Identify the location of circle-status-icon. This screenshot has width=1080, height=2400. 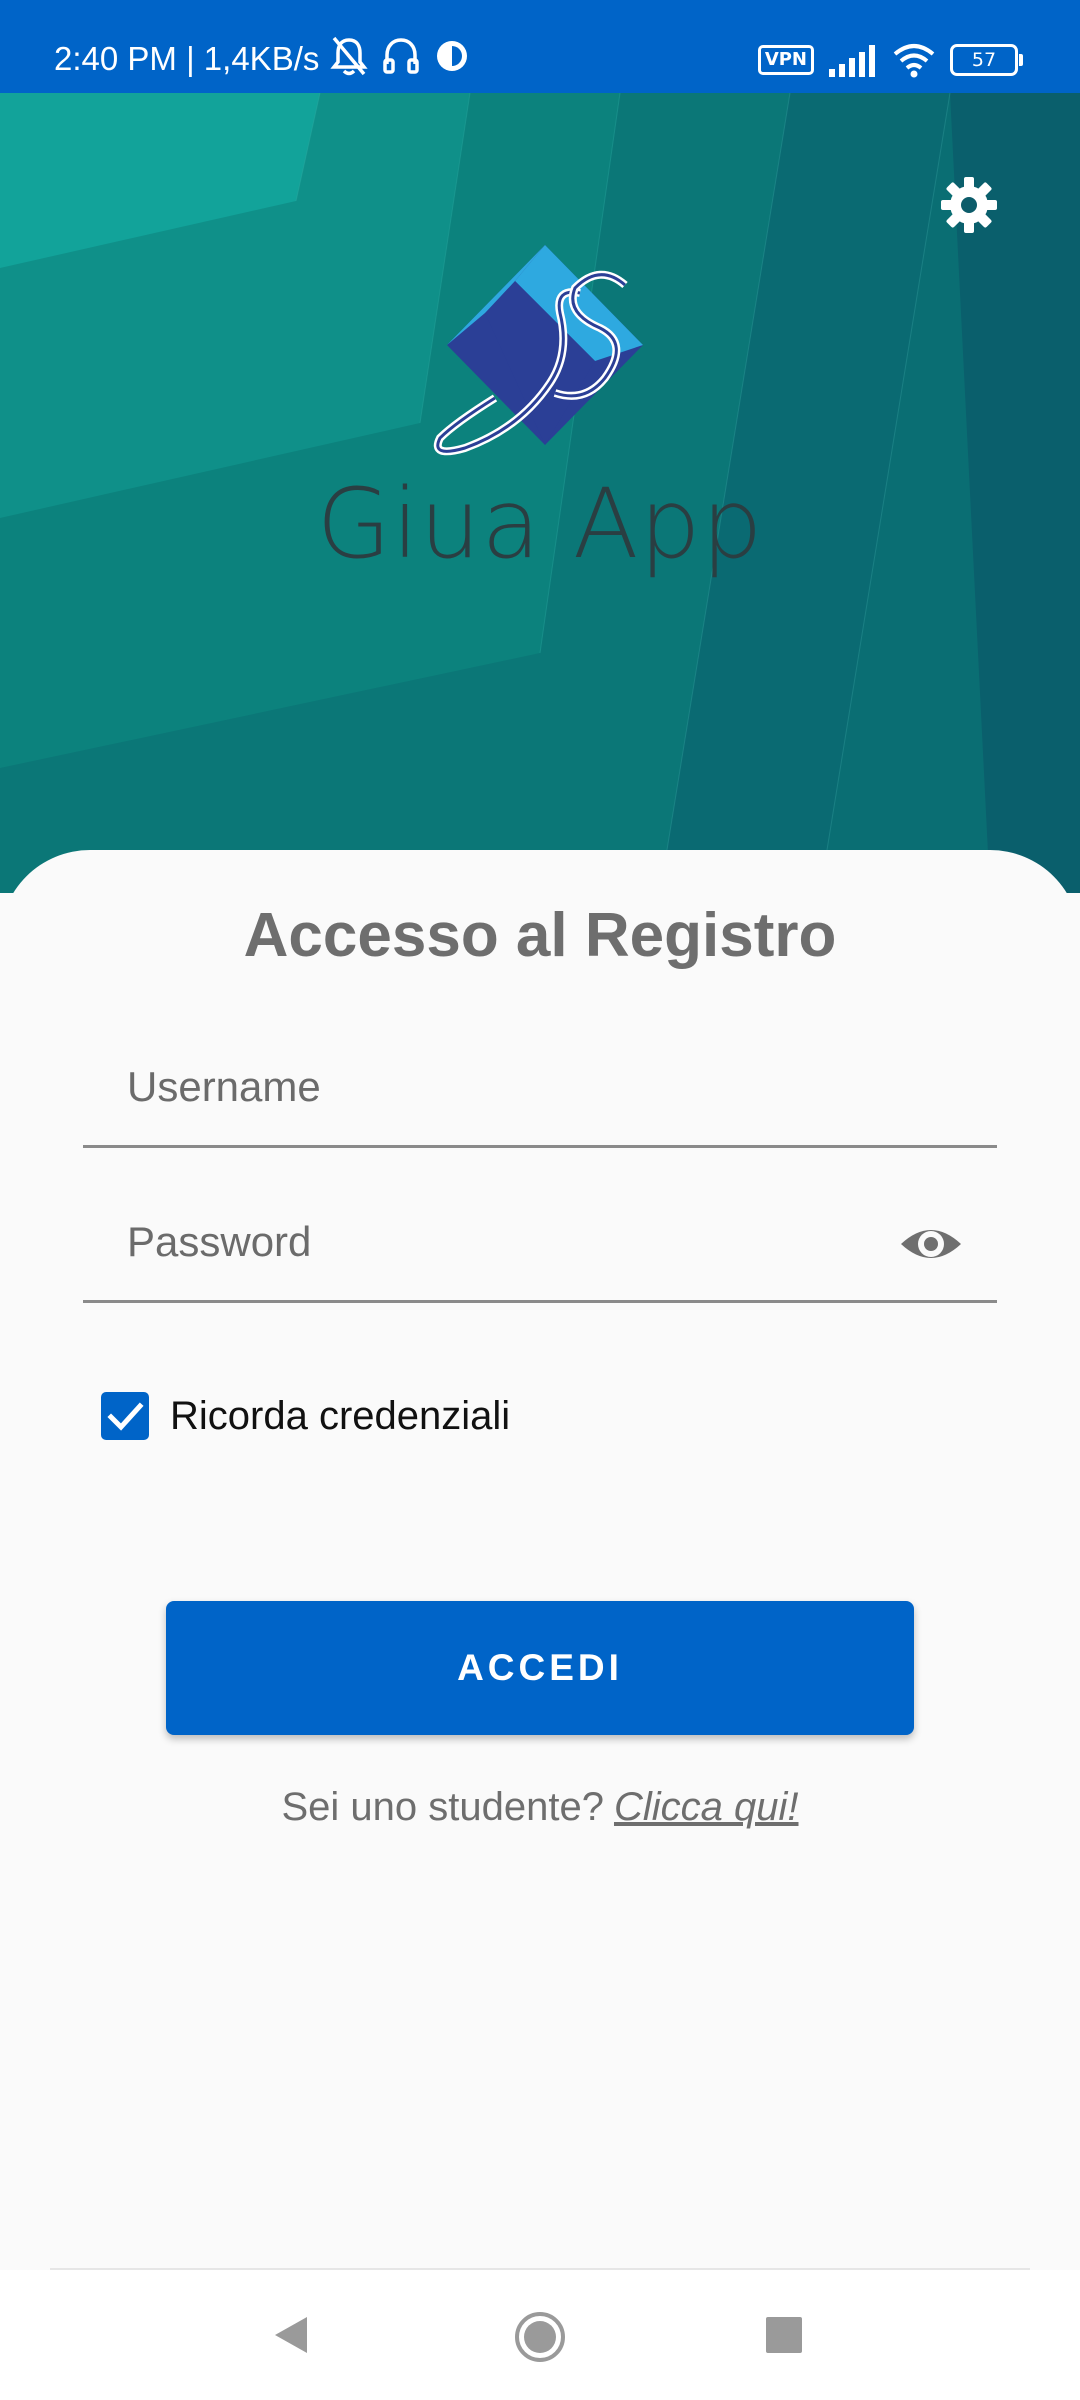
(452, 56).